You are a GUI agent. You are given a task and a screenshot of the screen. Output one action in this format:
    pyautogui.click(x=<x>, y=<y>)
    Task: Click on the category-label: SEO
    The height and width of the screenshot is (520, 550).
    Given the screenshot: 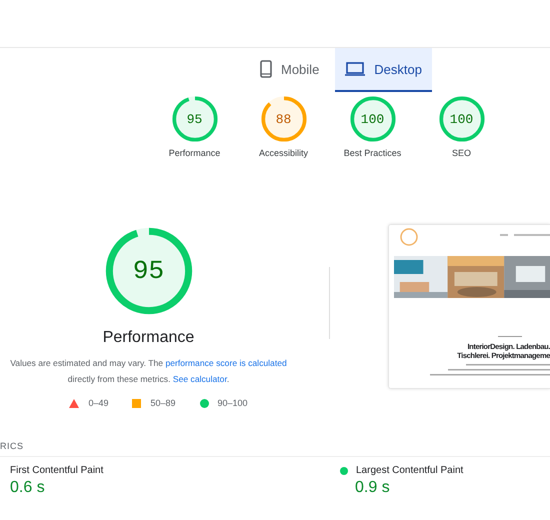 What is the action you would take?
    pyautogui.click(x=461, y=153)
    